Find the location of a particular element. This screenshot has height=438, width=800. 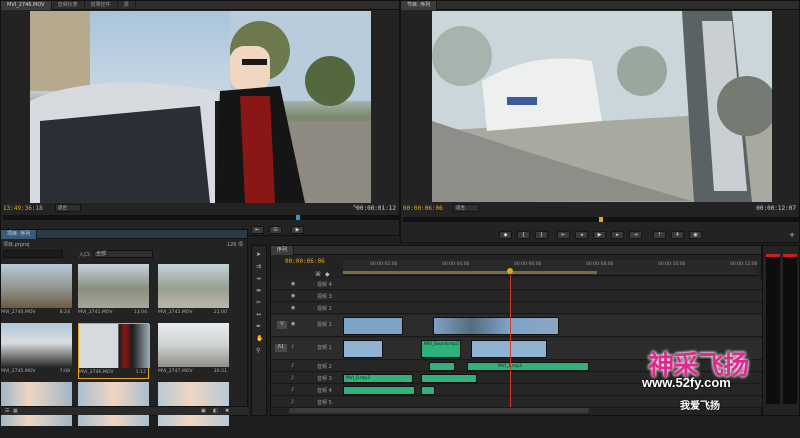

new-bin-icon: ▣ is located at coordinates (203, 411).